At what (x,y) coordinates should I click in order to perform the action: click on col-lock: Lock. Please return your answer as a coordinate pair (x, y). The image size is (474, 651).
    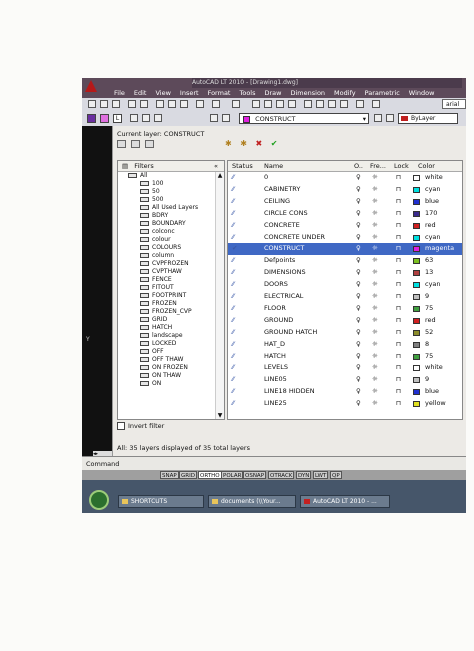
    Looking at the image, I should click on (401, 166).